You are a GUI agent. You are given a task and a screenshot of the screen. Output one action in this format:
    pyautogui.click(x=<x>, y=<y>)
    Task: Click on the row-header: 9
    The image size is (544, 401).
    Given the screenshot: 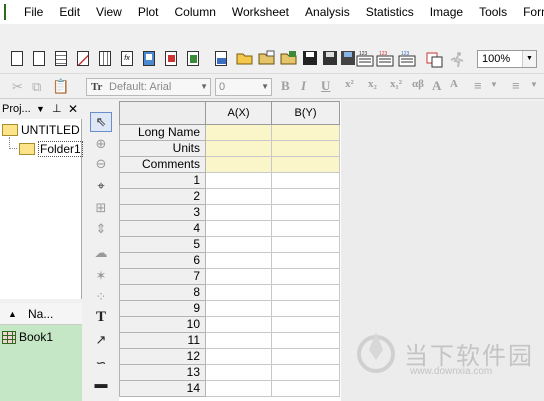 What is the action you would take?
    pyautogui.click(x=162, y=309)
    